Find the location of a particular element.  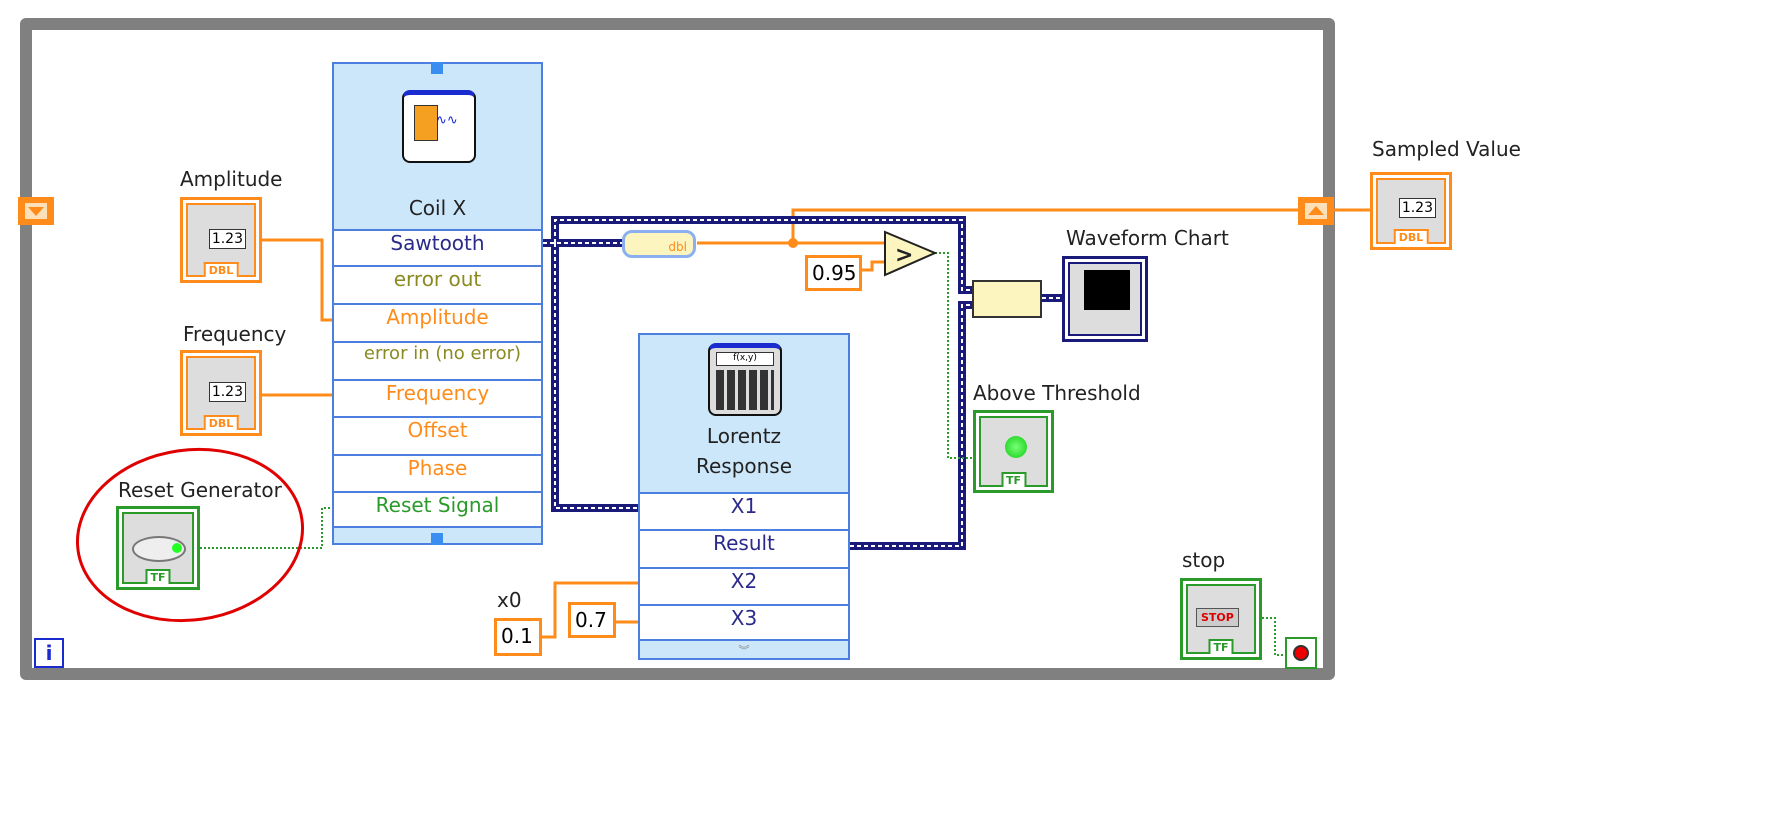

frequency-control: 1.23 DBL is located at coordinates (221, 393).